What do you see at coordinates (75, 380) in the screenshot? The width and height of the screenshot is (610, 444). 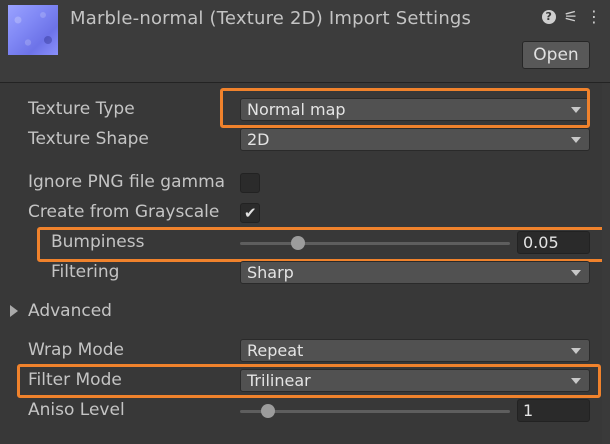 I see `filter-mode-label: Filter Mode` at bounding box center [75, 380].